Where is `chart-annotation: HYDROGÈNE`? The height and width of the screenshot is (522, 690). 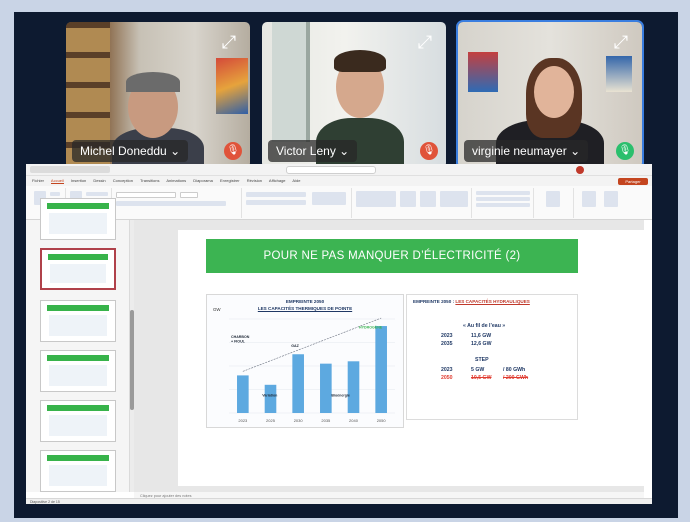 chart-annotation: HYDROGÈNE is located at coordinates (371, 326).